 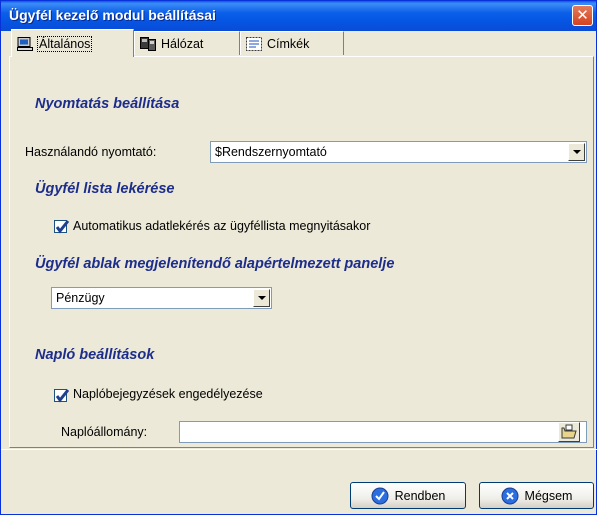 I want to click on default-panel-value: Pénzügy, so click(x=80, y=298).